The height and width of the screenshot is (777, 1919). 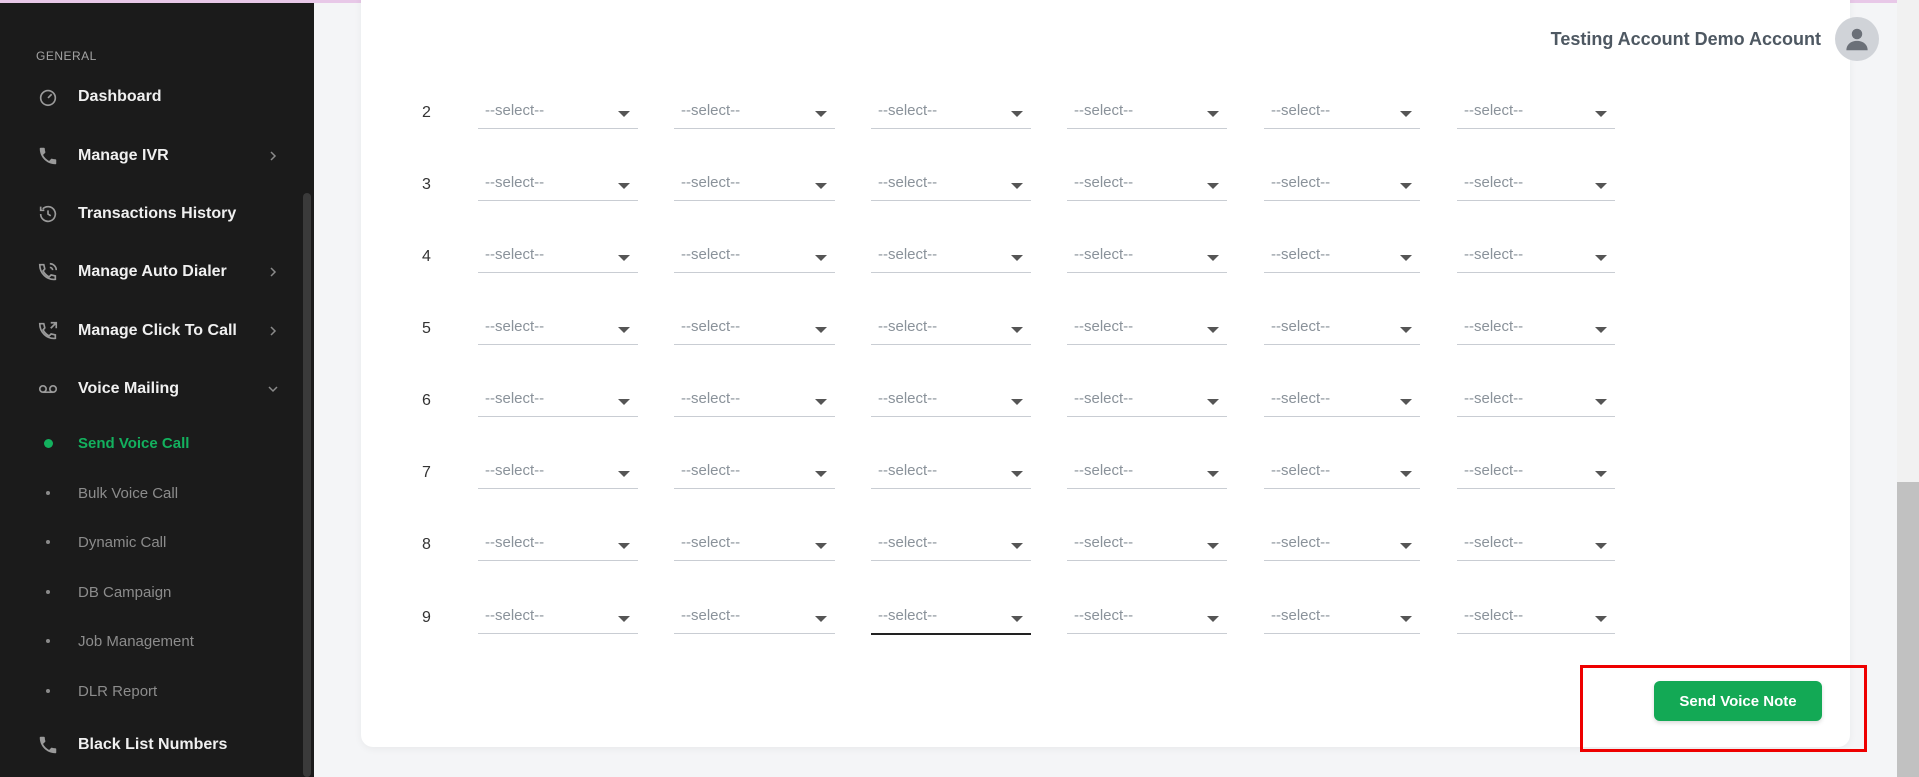 I want to click on main-scrollbar, so click(x=1908, y=388).